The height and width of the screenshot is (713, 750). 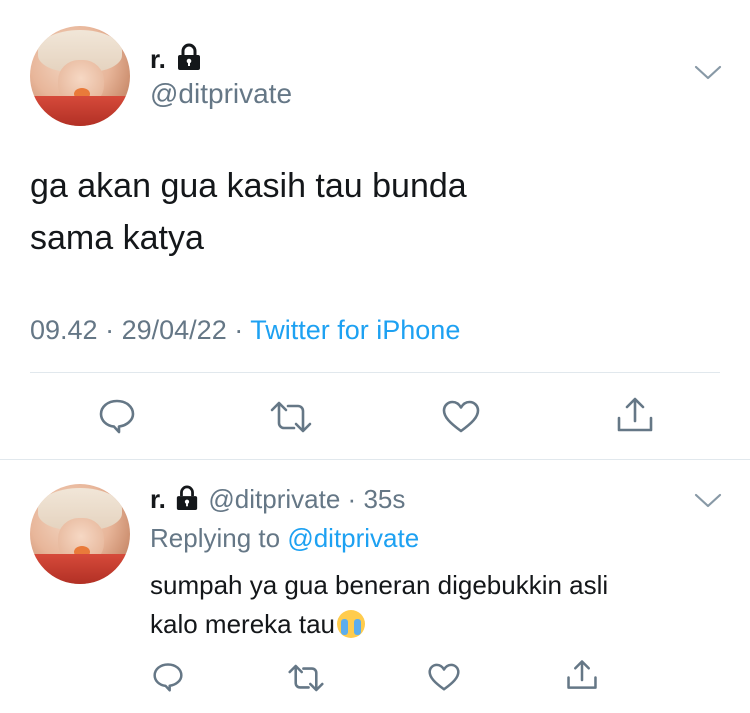 What do you see at coordinates (158, 59) in the screenshot?
I see `display-name: r.` at bounding box center [158, 59].